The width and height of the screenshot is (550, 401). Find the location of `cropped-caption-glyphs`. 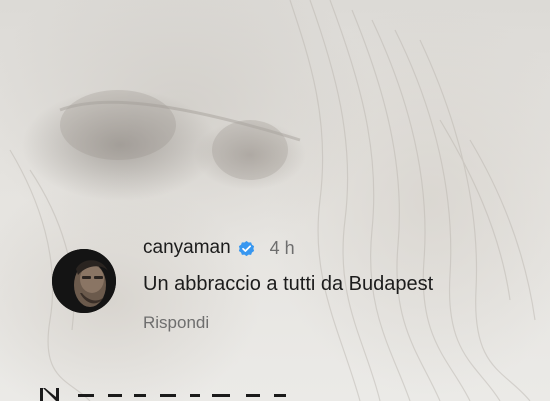

cropped-caption-glyphs is located at coordinates (188, 394).